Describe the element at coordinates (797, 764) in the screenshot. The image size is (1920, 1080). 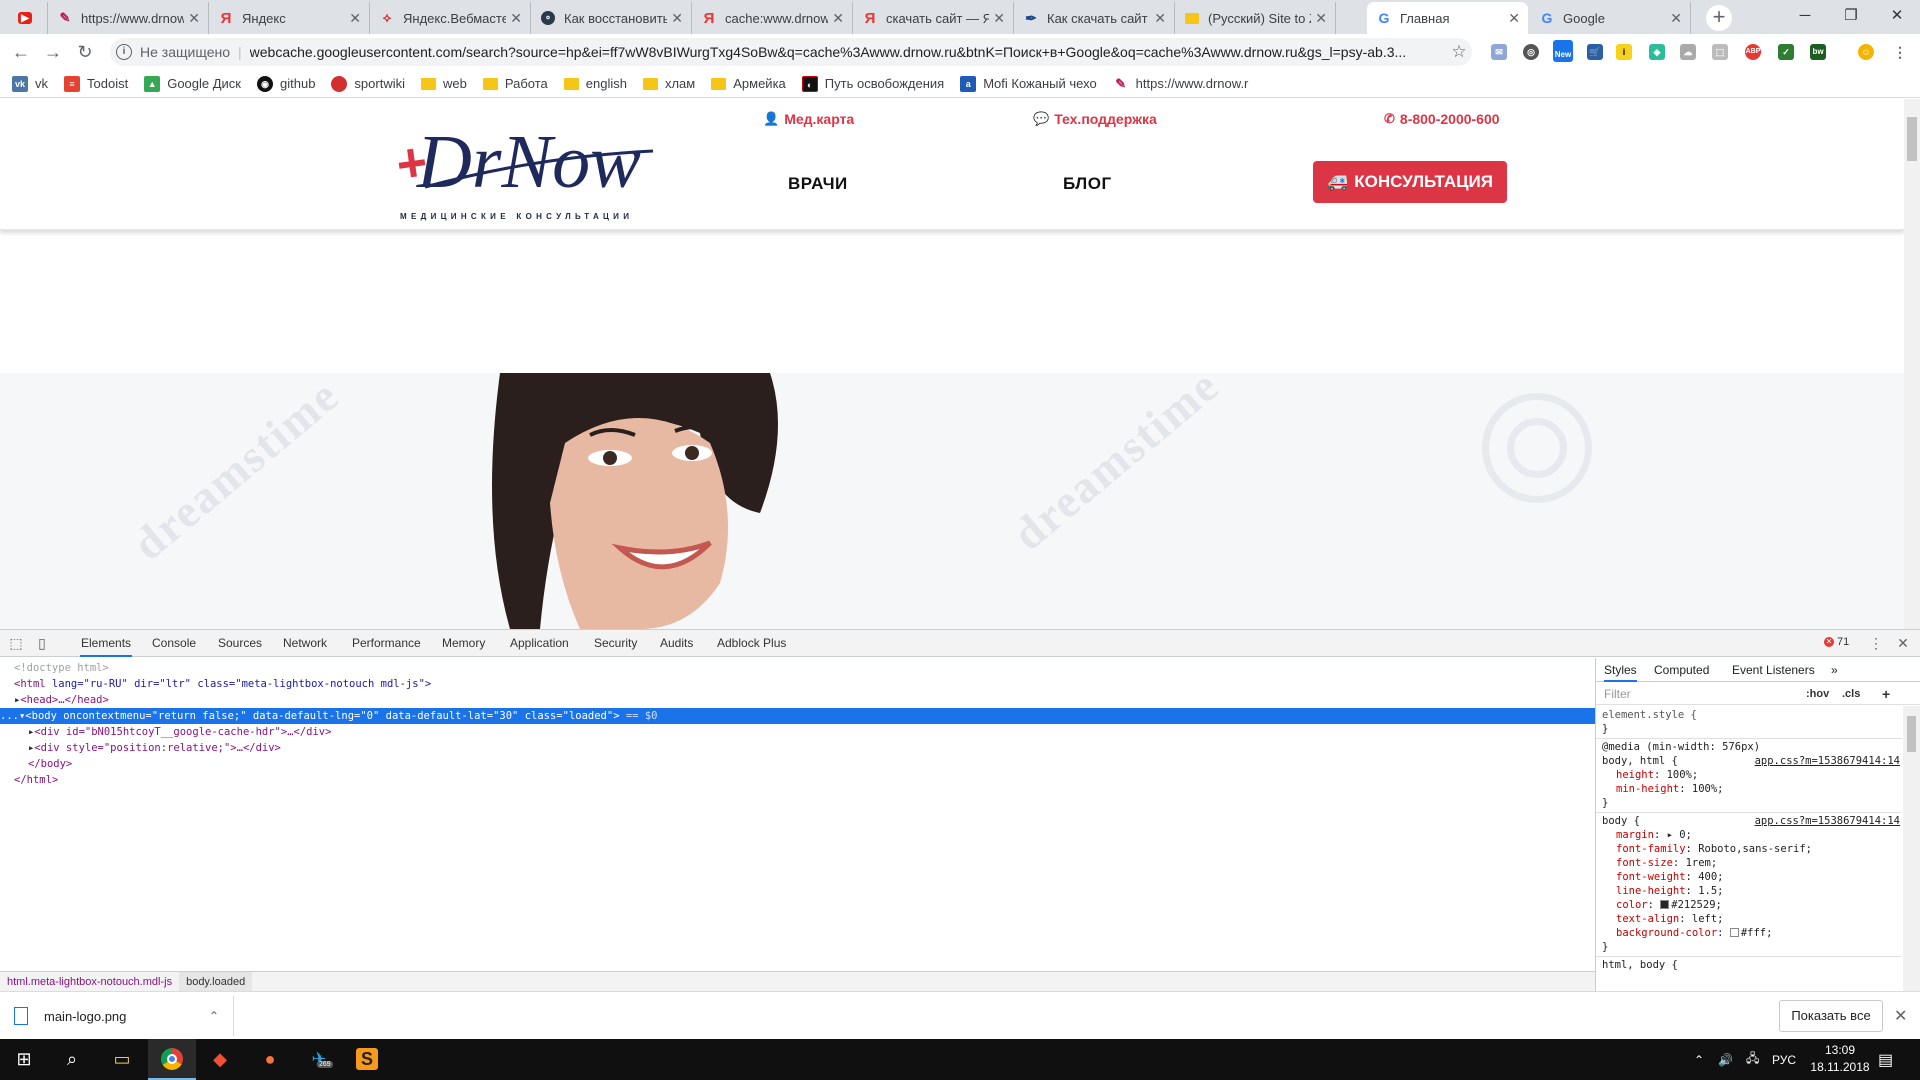
I see `dom-body-close: </body>` at that location.